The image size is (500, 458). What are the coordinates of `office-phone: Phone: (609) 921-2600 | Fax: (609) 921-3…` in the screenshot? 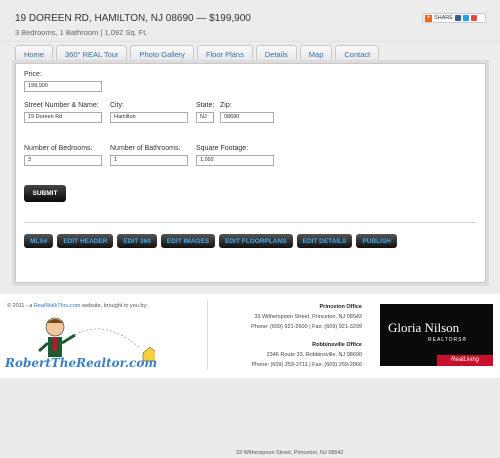 It's located at (306, 327).